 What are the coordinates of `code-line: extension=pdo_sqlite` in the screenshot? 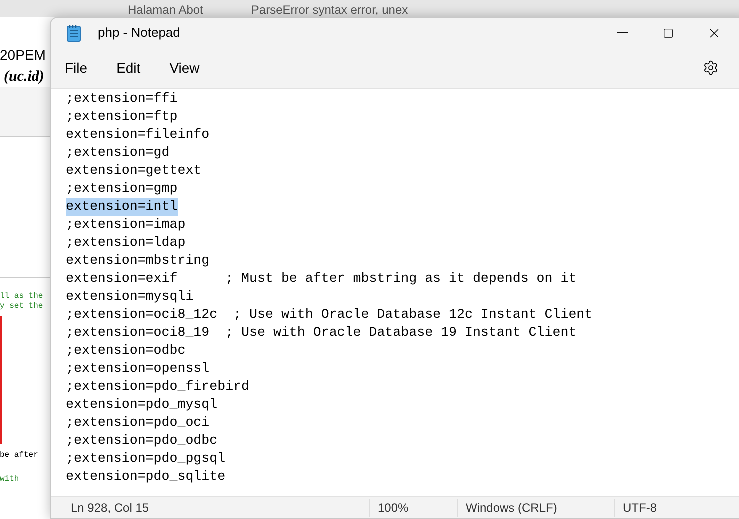 It's located at (146, 477).